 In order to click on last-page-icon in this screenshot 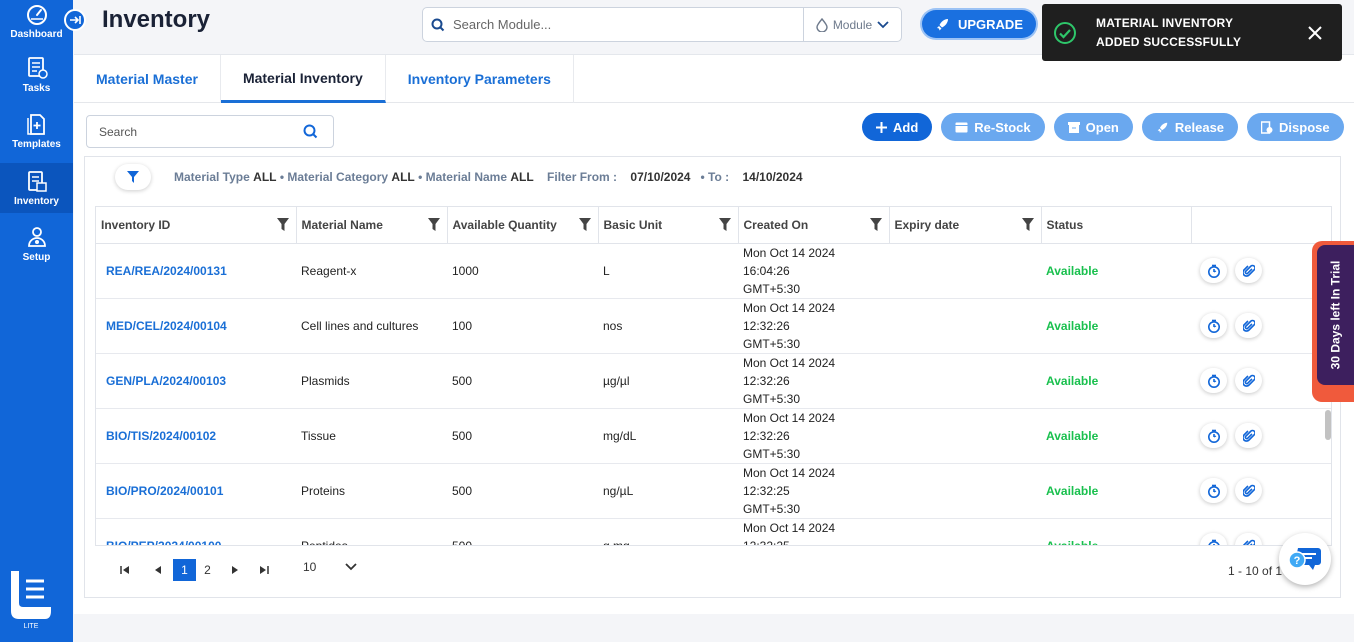, I will do `click(263, 570)`.